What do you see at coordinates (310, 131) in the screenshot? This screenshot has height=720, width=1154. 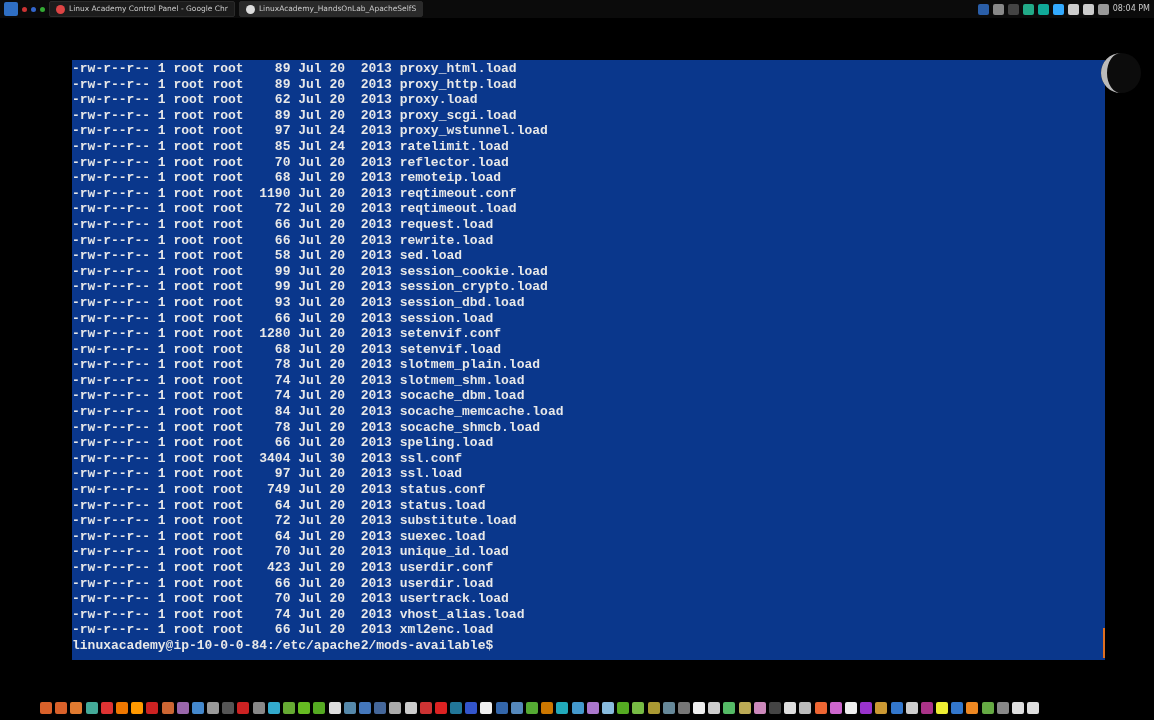 I see `terminal-line: -rw-r--r-- 1 root root 97 Jul 24 2013 proxy_wstunnel.load` at bounding box center [310, 131].